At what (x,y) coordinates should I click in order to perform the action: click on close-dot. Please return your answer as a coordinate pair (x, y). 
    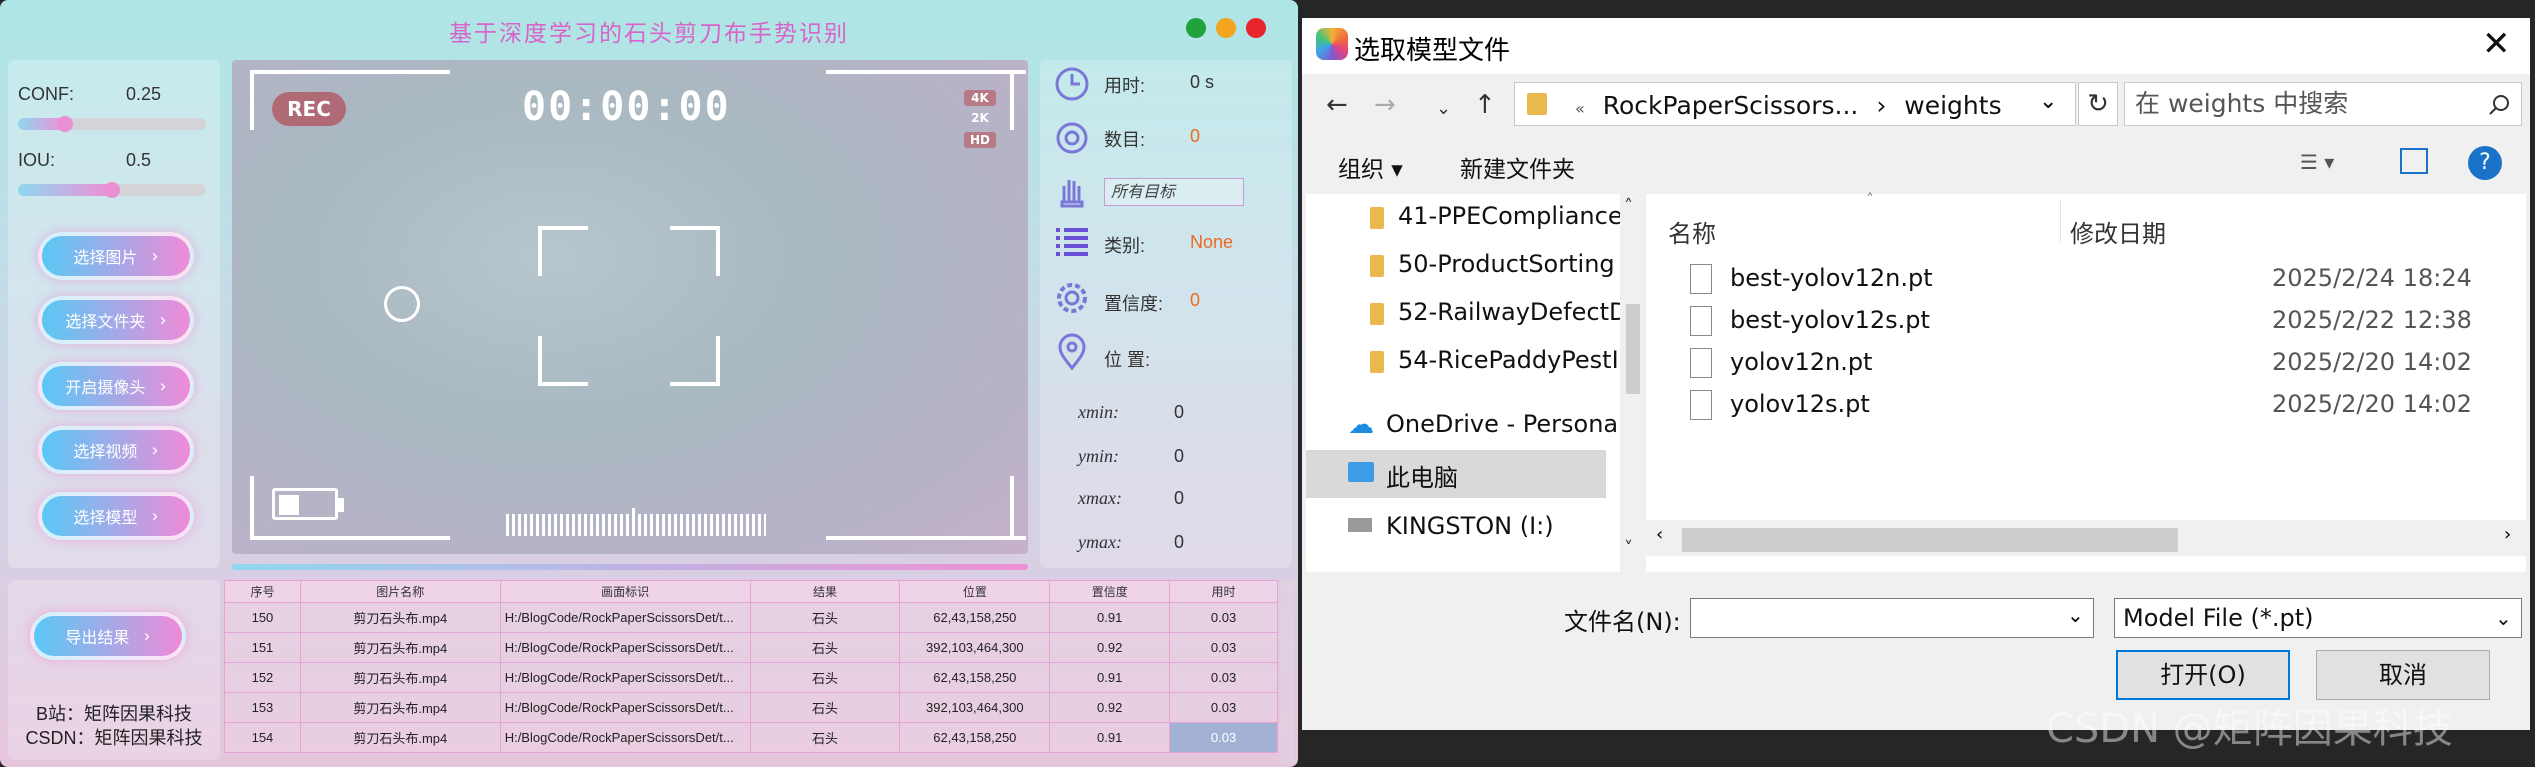
    Looking at the image, I should click on (1256, 28).